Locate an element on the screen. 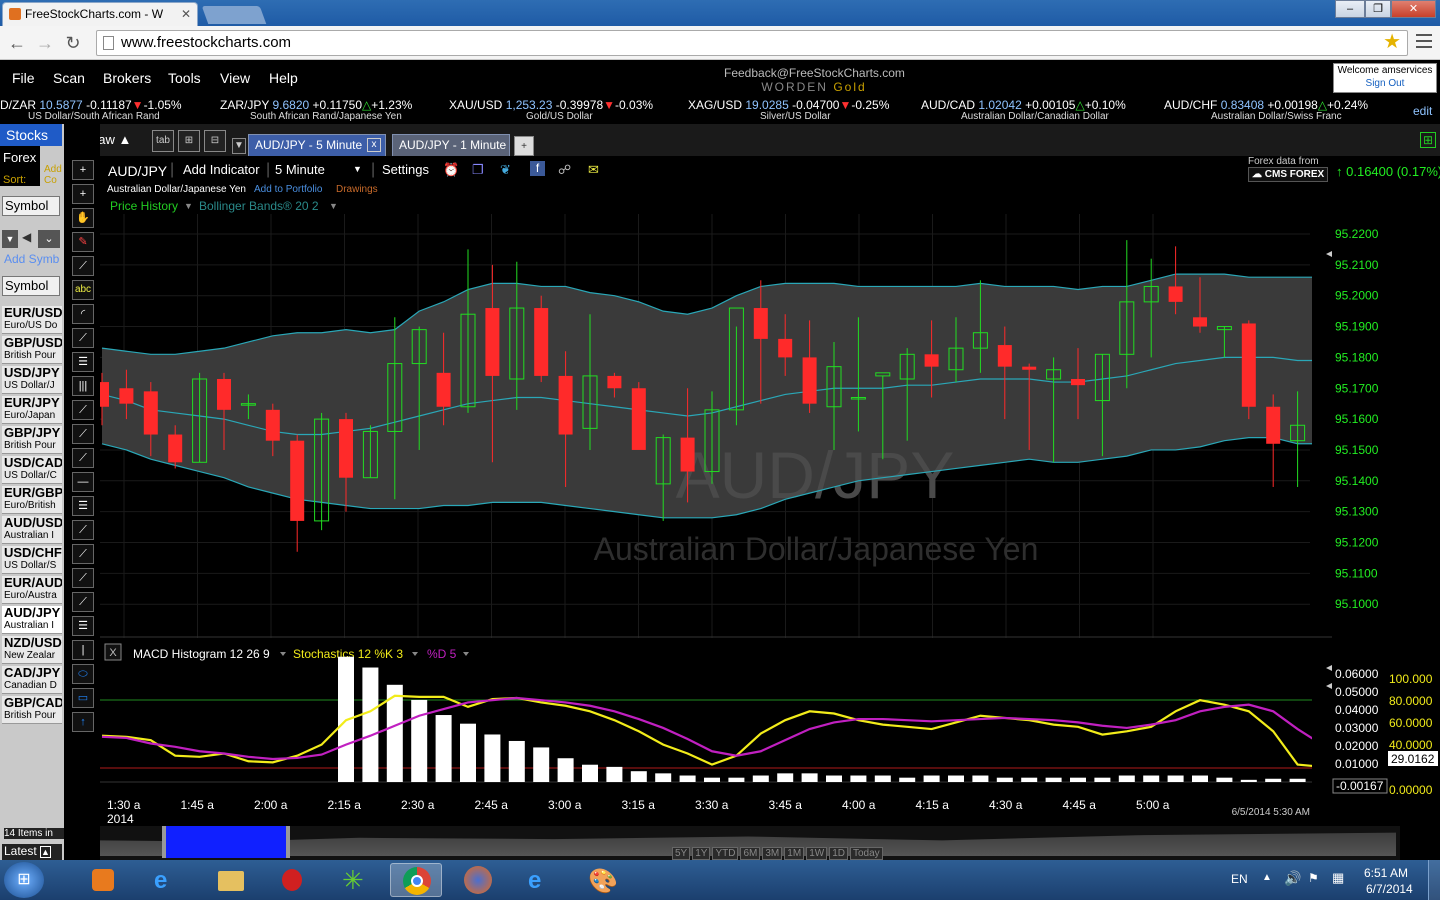  tab-audjpy-5min: AUD/JPY - 5 Minute x is located at coordinates (317, 145).